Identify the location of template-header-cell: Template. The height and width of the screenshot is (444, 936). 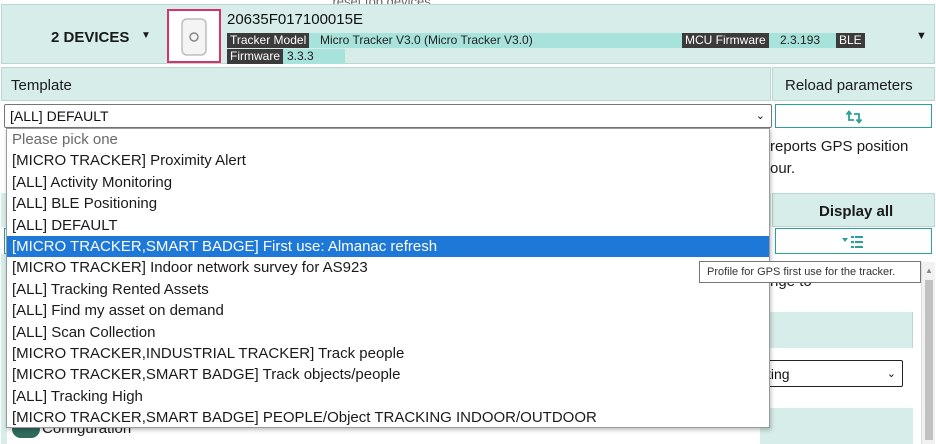
(386, 84).